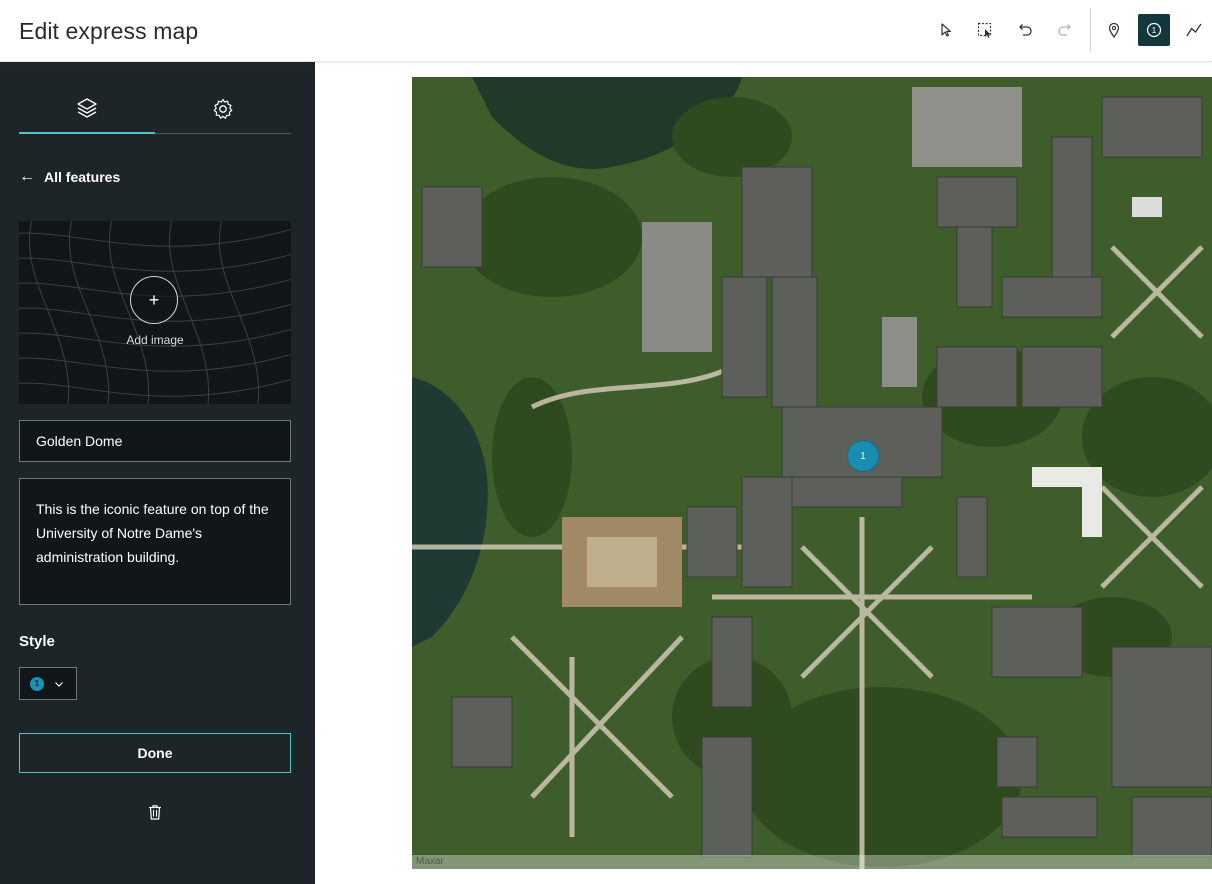  Describe the element at coordinates (37, 641) in the screenshot. I see `style-label: Style` at that location.